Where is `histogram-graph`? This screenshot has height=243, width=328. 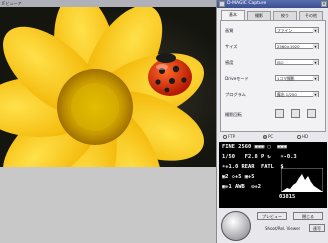 histogram-graph is located at coordinates (302, 180).